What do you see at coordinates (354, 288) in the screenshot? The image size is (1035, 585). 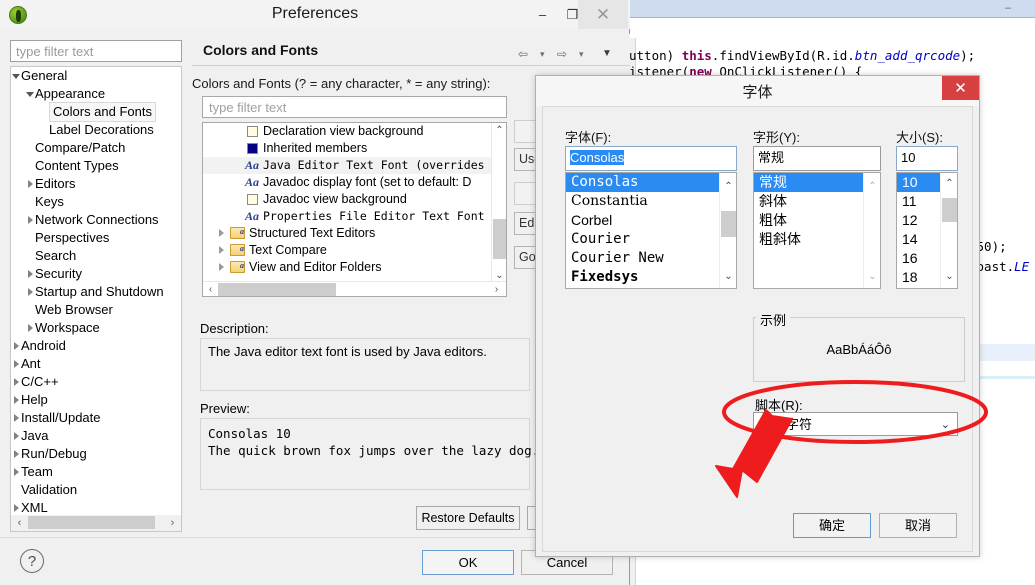 I see `list-horizontal-scrollbar: ‹ ›` at bounding box center [354, 288].